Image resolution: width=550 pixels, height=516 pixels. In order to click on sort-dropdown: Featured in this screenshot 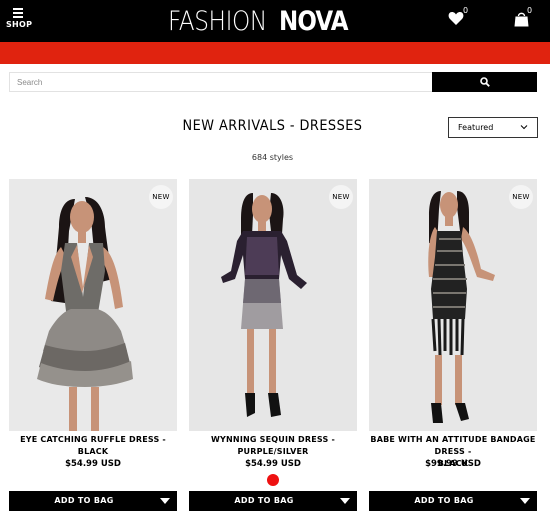, I will do `click(493, 127)`.